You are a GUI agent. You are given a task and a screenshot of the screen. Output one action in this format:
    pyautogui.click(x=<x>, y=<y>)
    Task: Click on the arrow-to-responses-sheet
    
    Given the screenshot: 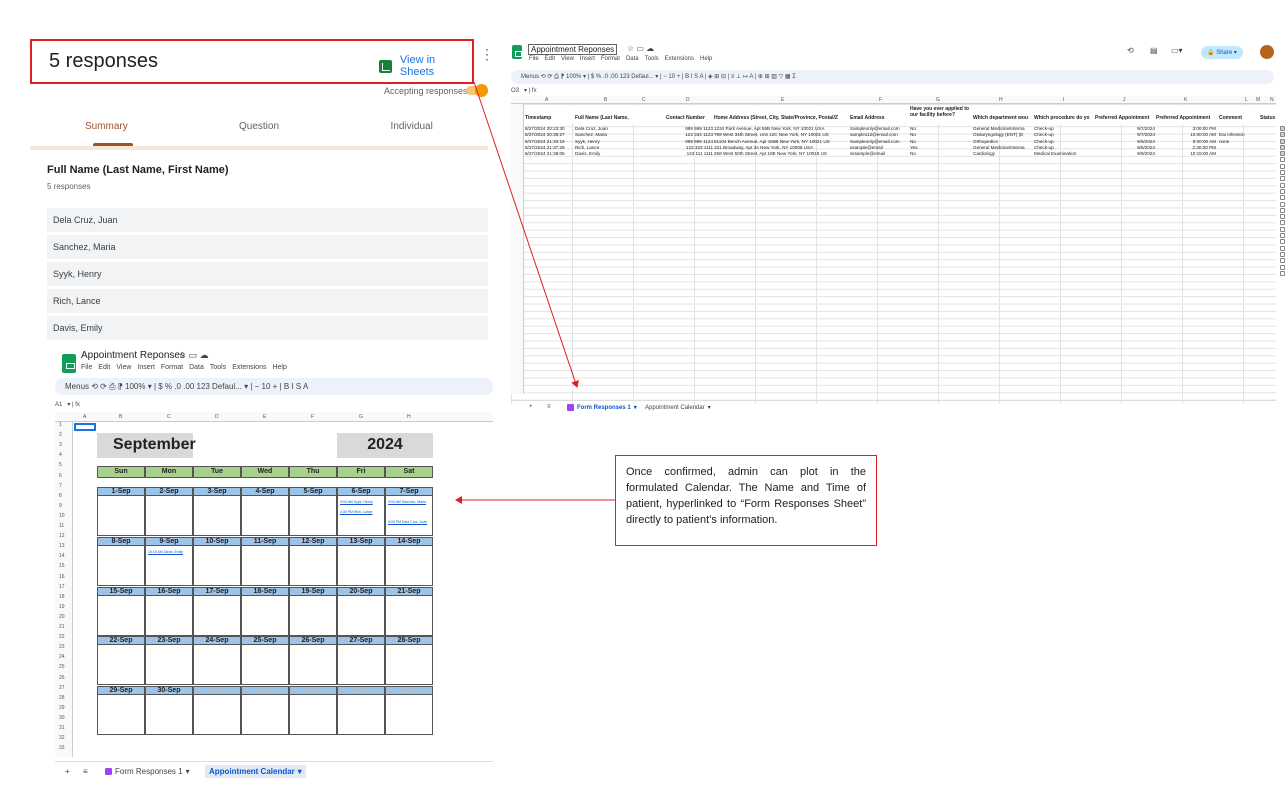 What is the action you would take?
    pyautogui.click(x=526, y=234)
    